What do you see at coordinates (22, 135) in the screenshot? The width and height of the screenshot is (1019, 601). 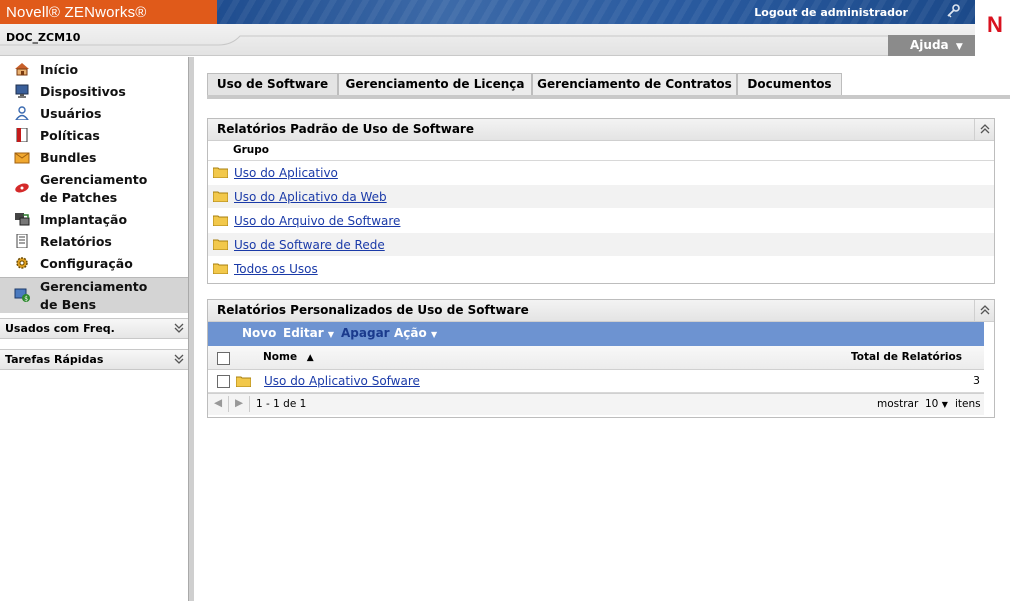 I see `policy-icon` at bounding box center [22, 135].